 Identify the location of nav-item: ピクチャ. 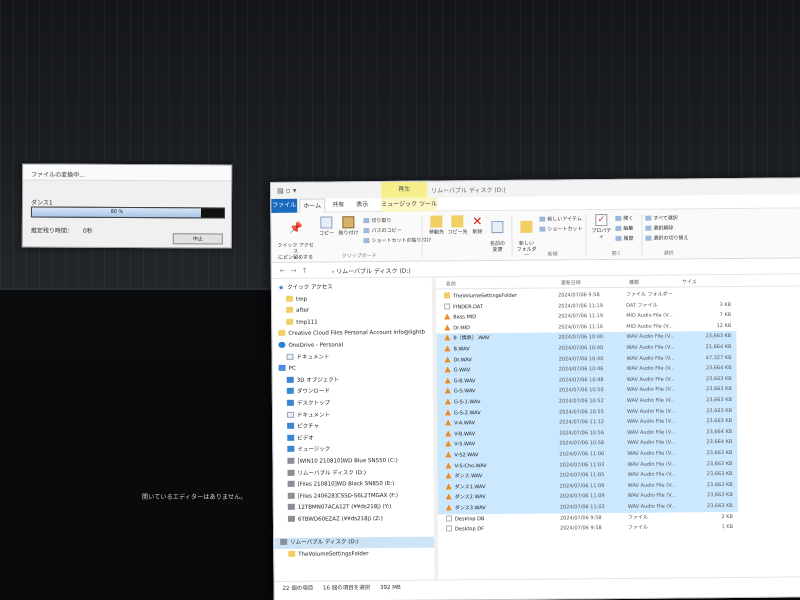
(354, 427).